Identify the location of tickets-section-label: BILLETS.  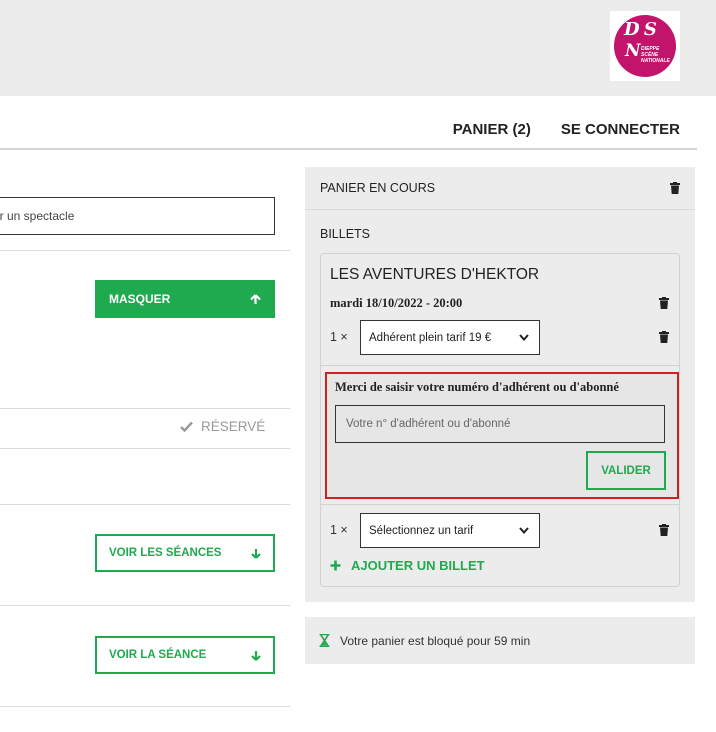
(345, 234).